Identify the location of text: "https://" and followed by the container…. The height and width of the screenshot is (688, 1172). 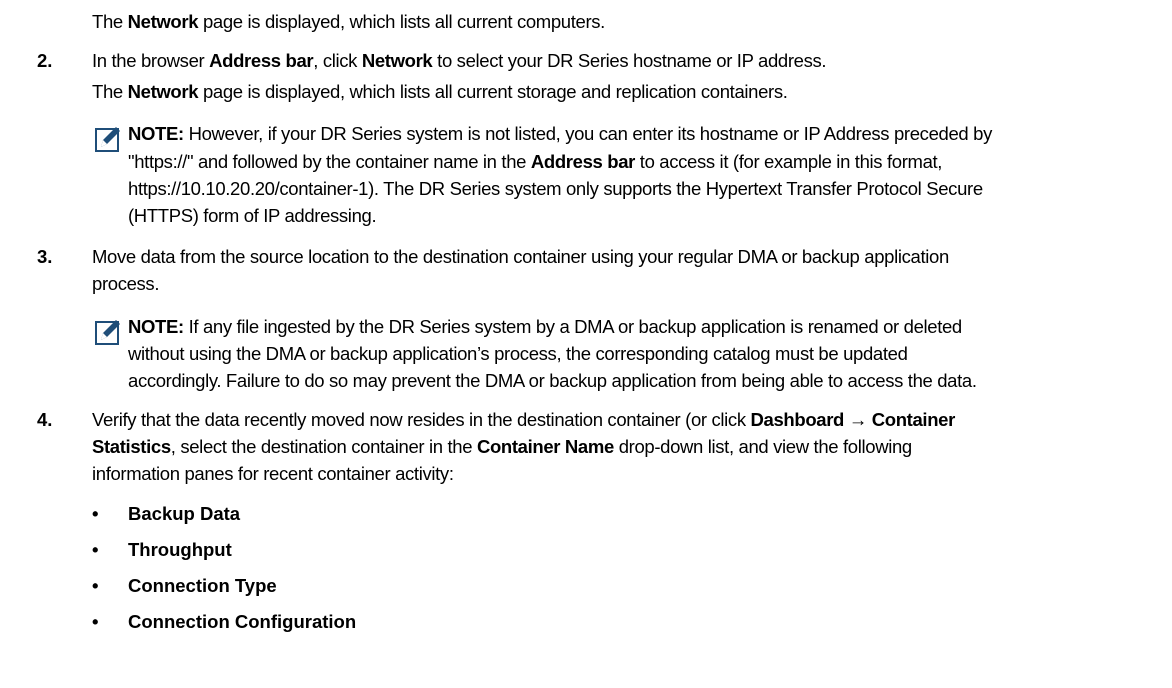
(329, 161).